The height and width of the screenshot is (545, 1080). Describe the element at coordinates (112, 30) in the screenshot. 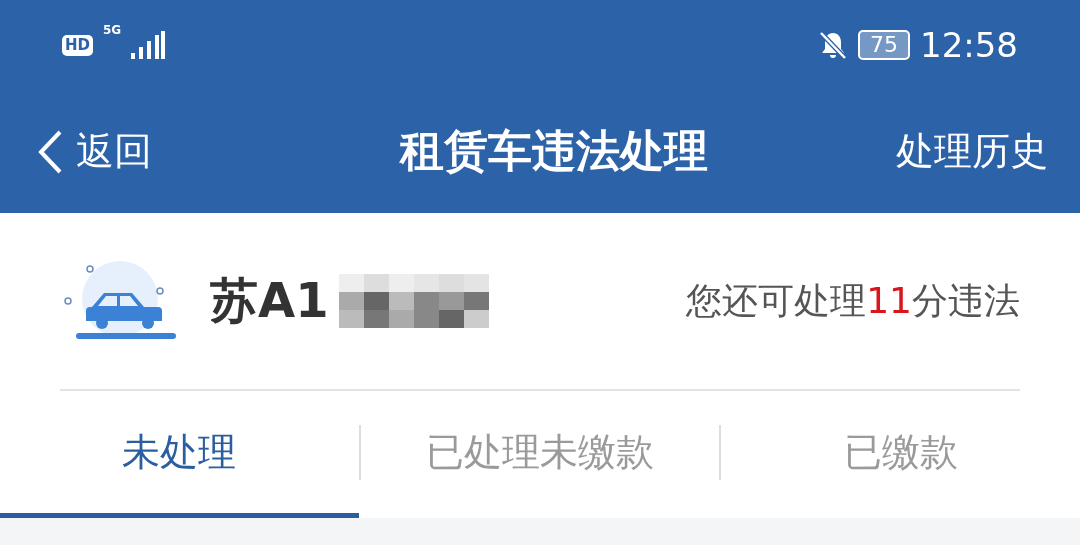

I see `network-label: 5G` at that location.